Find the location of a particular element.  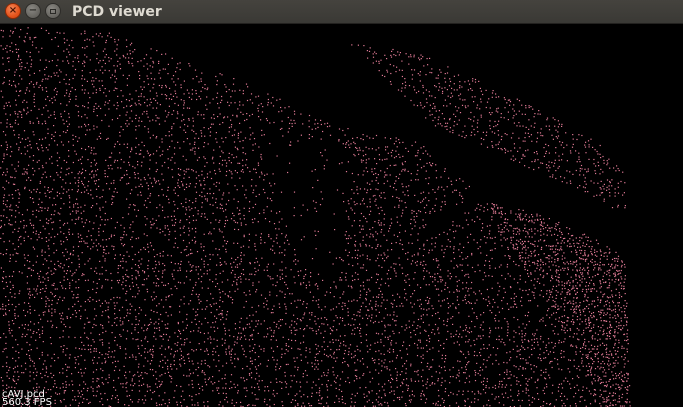

title-bar: × − PCD viewer is located at coordinates (341, 12).